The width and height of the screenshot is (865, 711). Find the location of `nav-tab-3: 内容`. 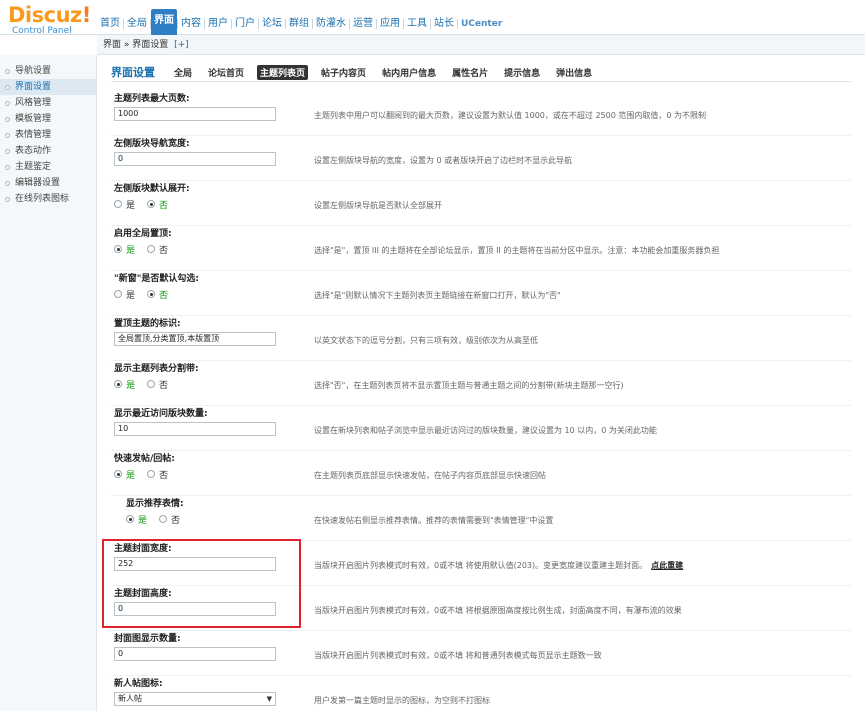

nav-tab-3: 内容 is located at coordinates (191, 24).